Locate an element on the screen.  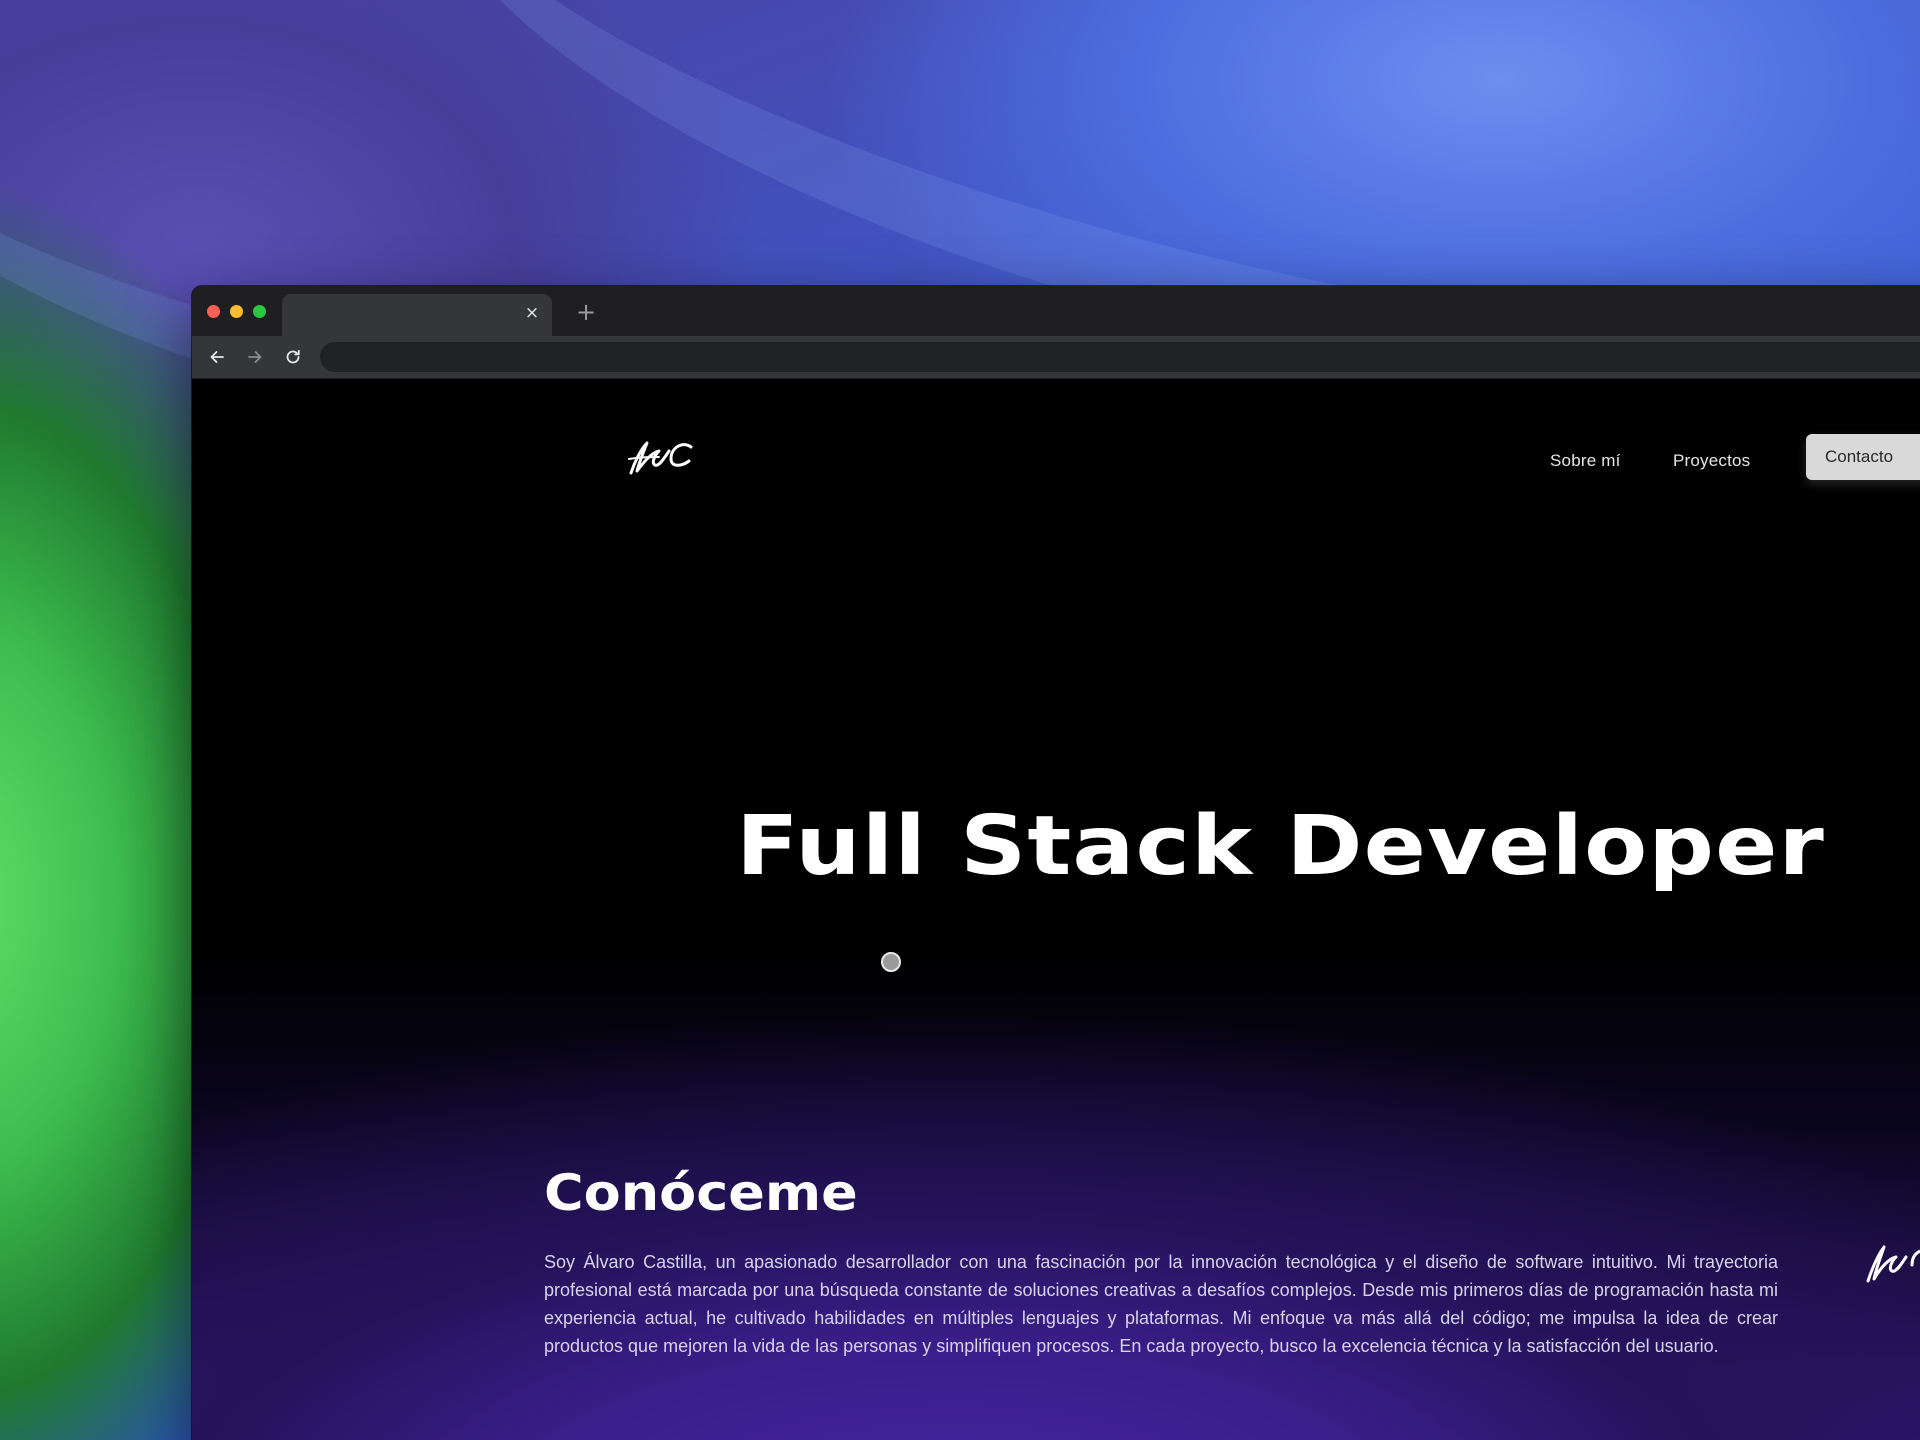
reload-button is located at coordinates (293, 357).